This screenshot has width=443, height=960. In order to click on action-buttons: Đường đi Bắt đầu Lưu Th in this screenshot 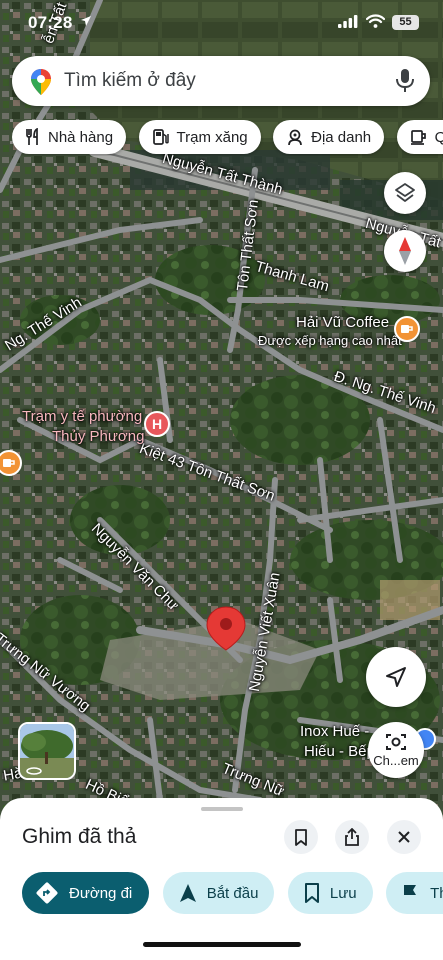, I will do `click(232, 894)`.